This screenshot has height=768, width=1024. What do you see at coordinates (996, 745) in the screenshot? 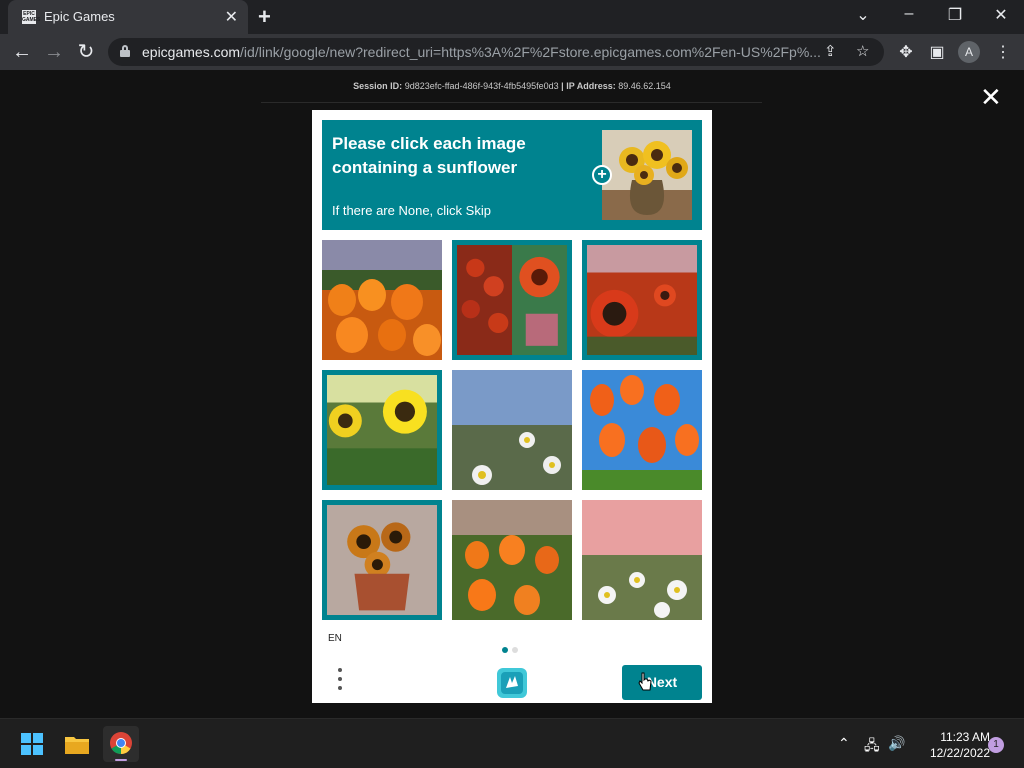
I see `notification-badge: 1` at bounding box center [996, 745].